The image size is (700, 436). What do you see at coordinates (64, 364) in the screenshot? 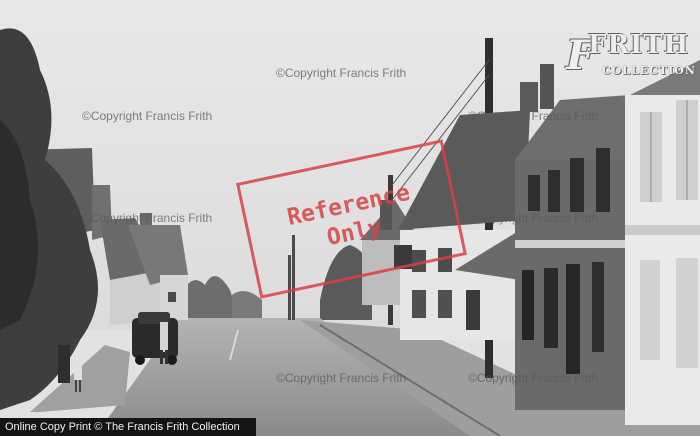
I see `woman-pedestrian` at bounding box center [64, 364].